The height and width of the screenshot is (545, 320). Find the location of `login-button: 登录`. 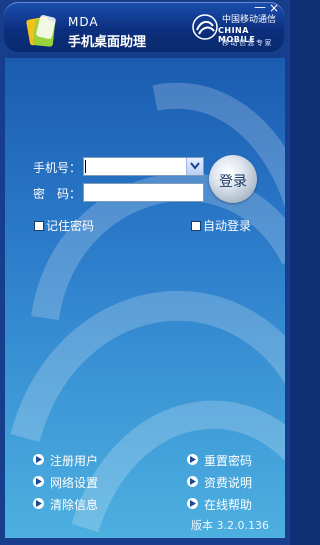

login-button: 登录 is located at coordinates (233, 179).